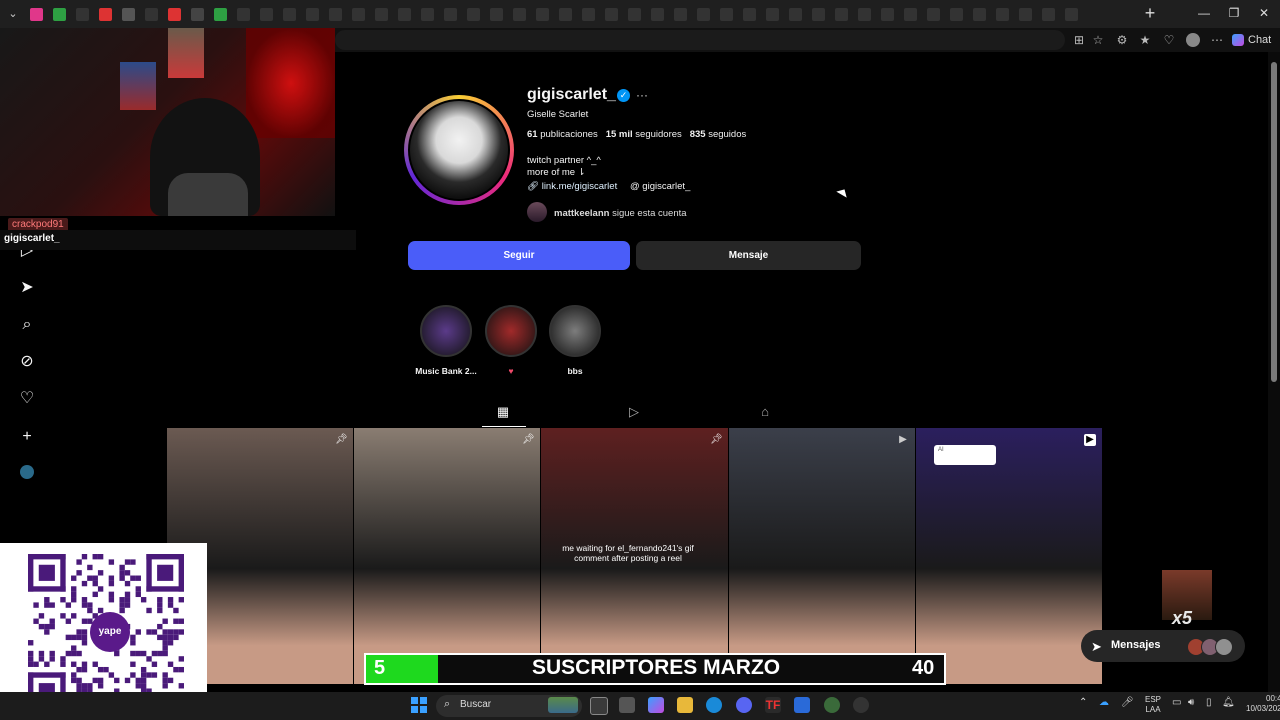 Image resolution: width=1280 pixels, height=720 pixels. What do you see at coordinates (656, 705) in the screenshot?
I see `copilot-taskbar-icon` at bounding box center [656, 705].